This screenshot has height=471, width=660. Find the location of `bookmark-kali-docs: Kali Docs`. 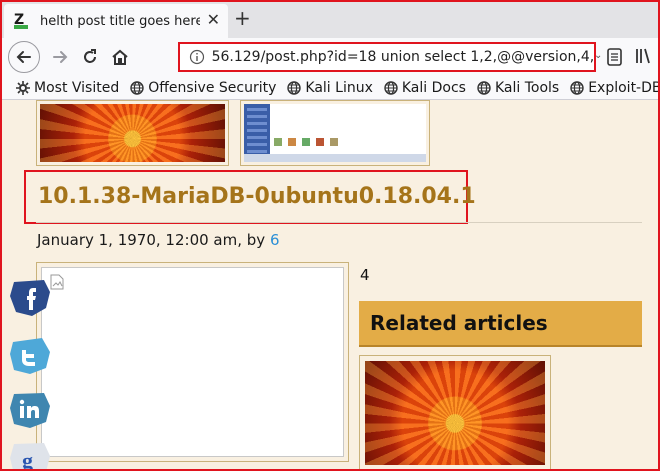

bookmark-kali-docs: Kali Docs is located at coordinates (425, 88).